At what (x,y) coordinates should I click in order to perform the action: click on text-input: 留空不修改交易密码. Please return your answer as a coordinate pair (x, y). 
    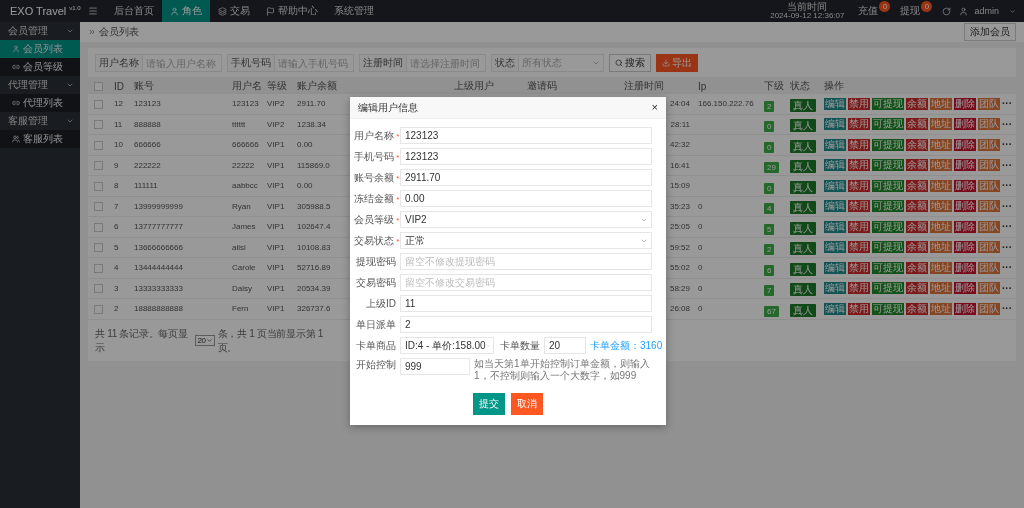
    Looking at the image, I should click on (526, 282).